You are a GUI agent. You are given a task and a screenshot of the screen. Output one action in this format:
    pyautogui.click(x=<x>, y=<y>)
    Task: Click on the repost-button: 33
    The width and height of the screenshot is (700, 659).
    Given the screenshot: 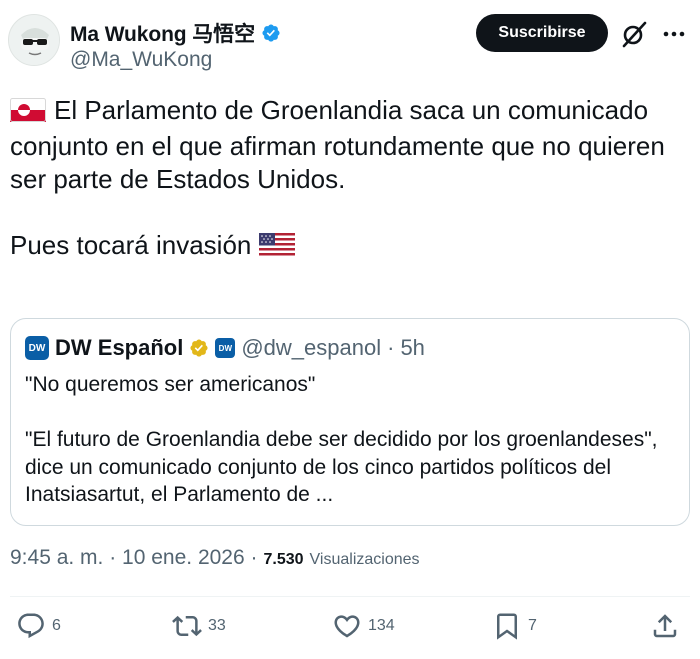 What is the action you would take?
    pyautogui.click(x=199, y=626)
    